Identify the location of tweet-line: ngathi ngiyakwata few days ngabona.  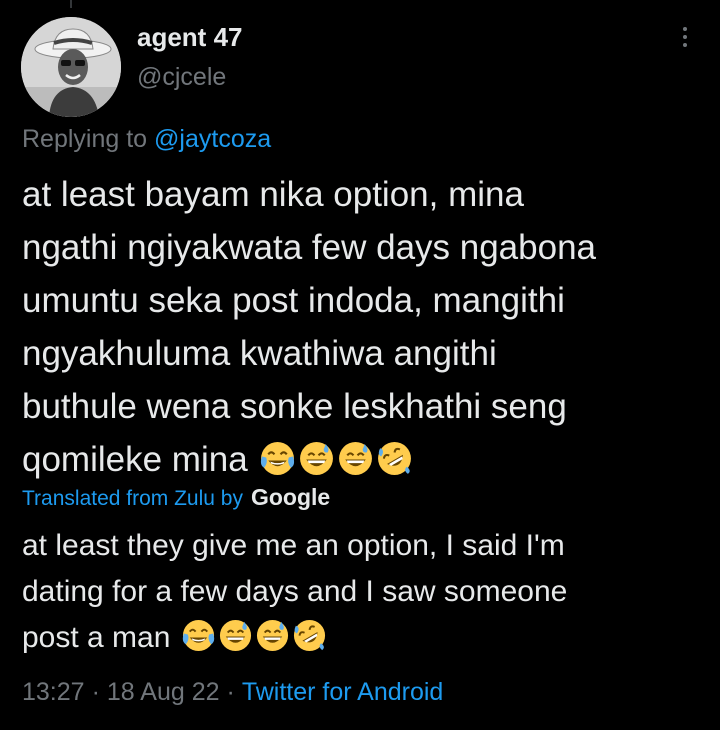
(309, 247).